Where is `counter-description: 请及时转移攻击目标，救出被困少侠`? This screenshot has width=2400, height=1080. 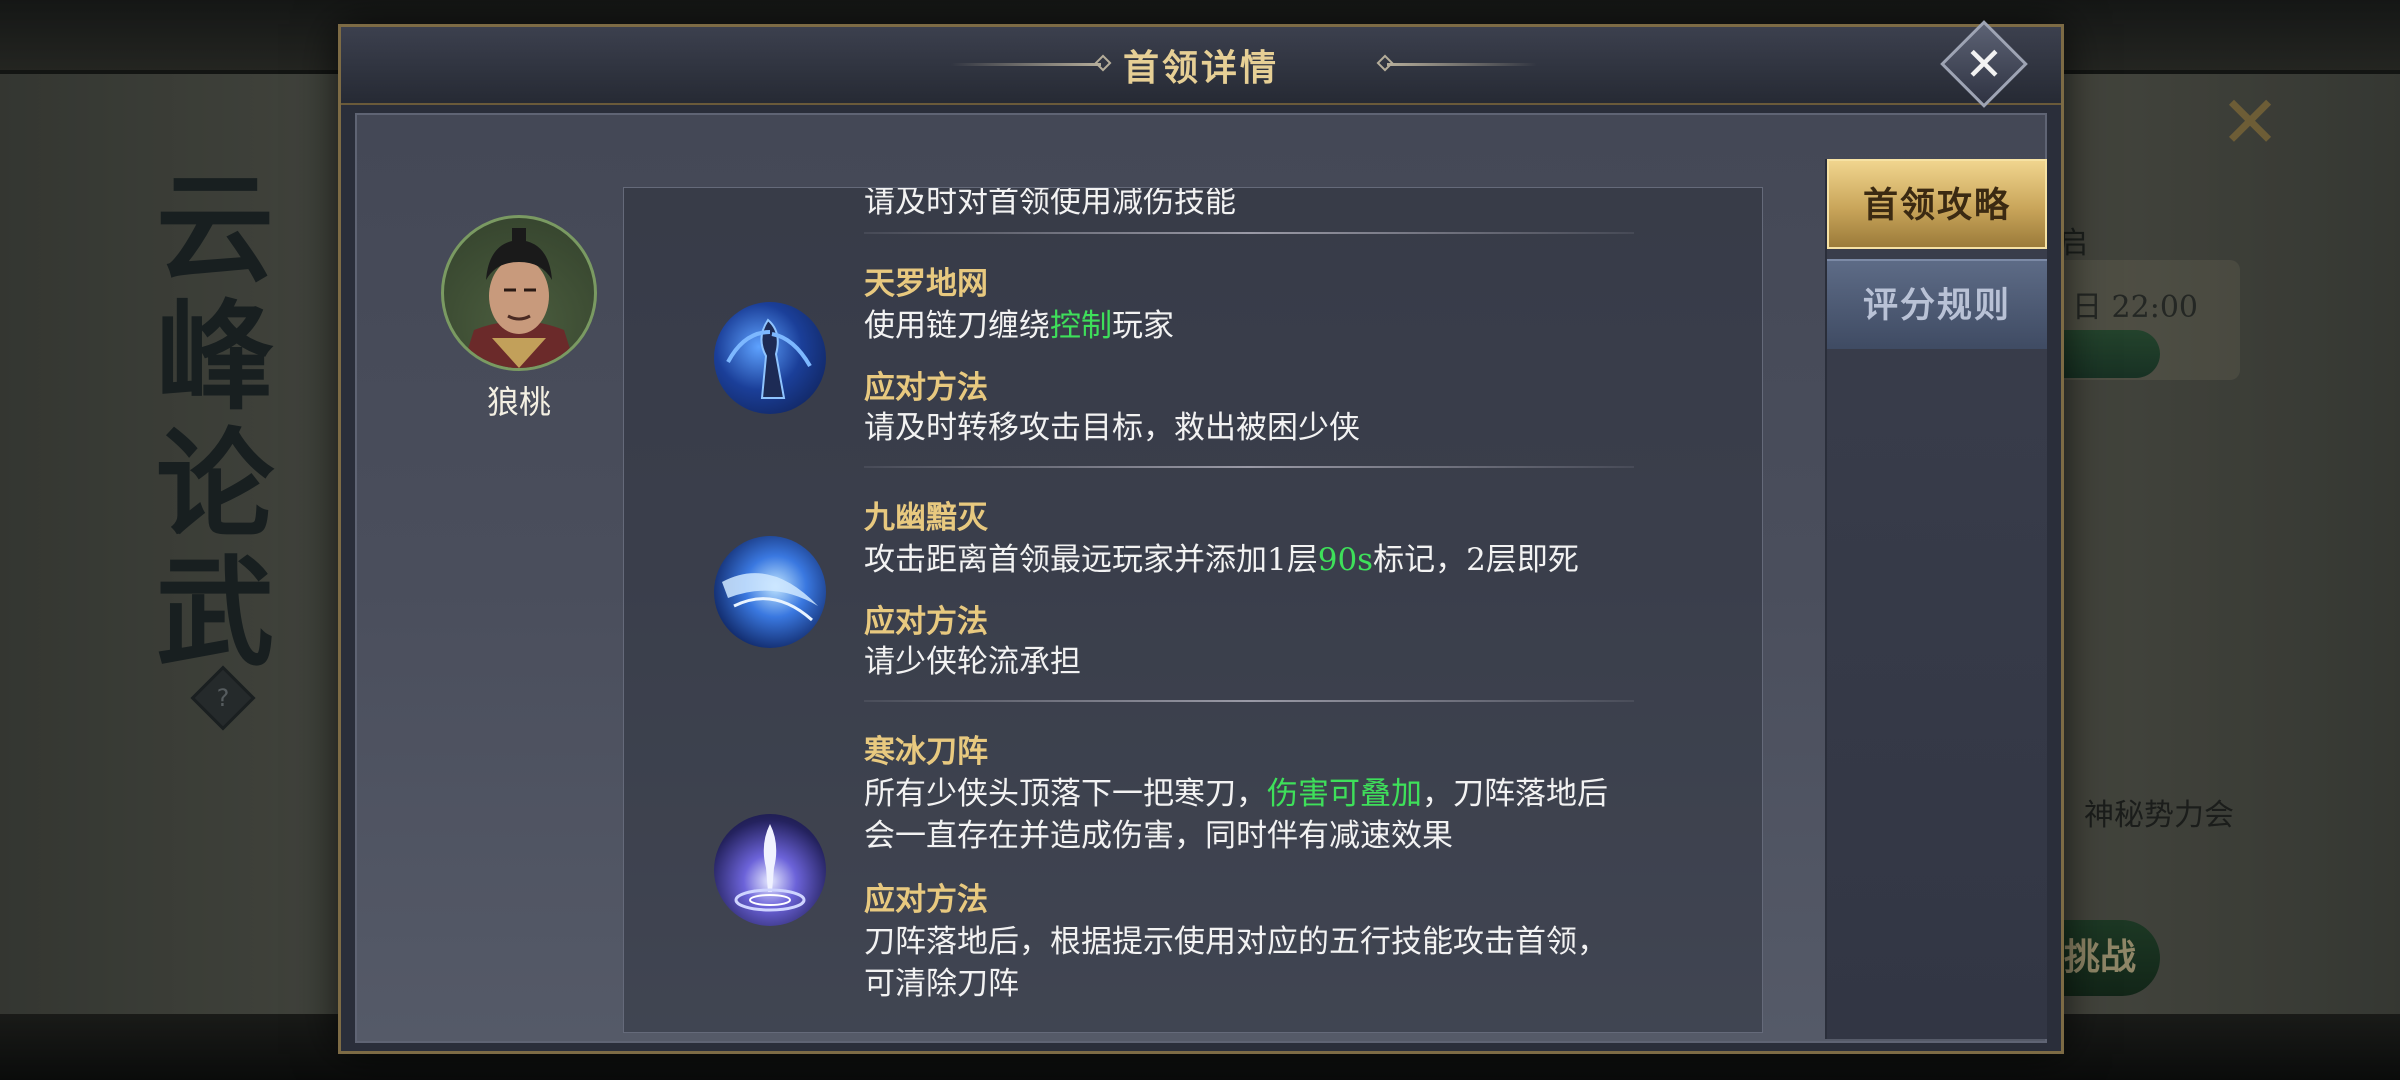 counter-description: 请及时转移攻击目标，救出被困少侠 is located at coordinates (1112, 428).